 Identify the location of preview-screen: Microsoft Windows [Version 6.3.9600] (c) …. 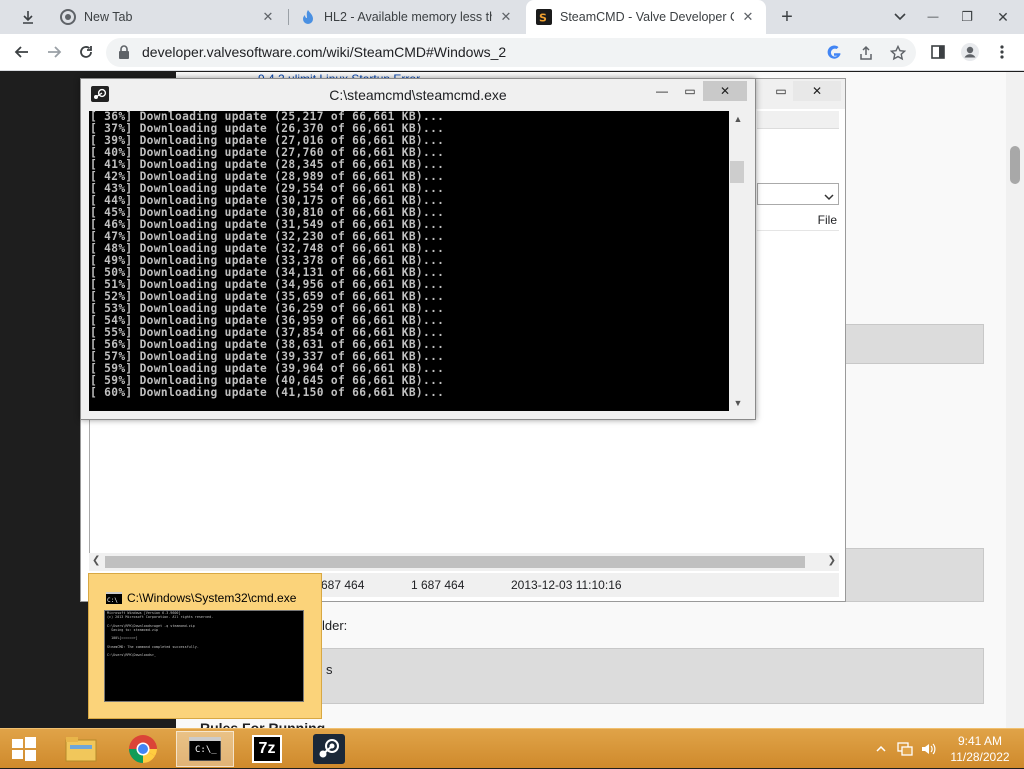
(204, 656).